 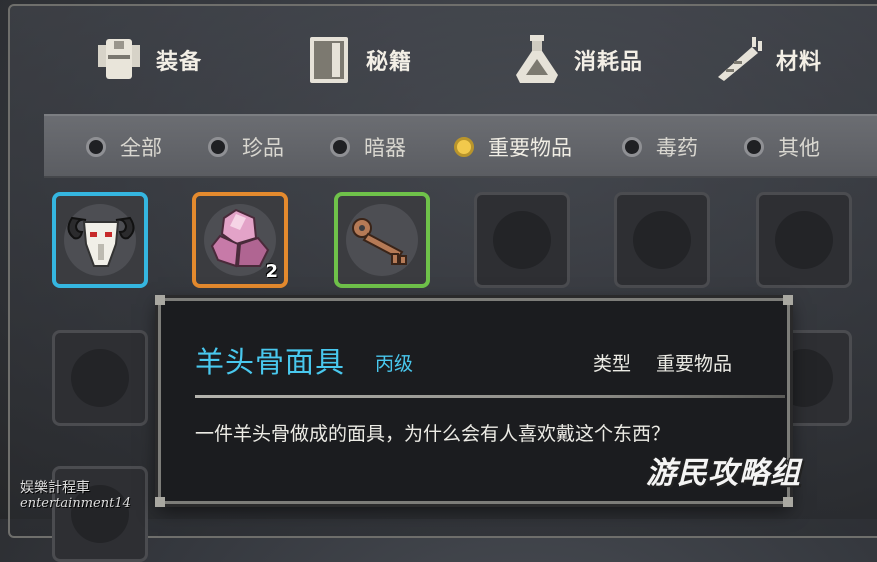 I want to click on tab-secret-manual: 秘籍, so click(x=357, y=60).